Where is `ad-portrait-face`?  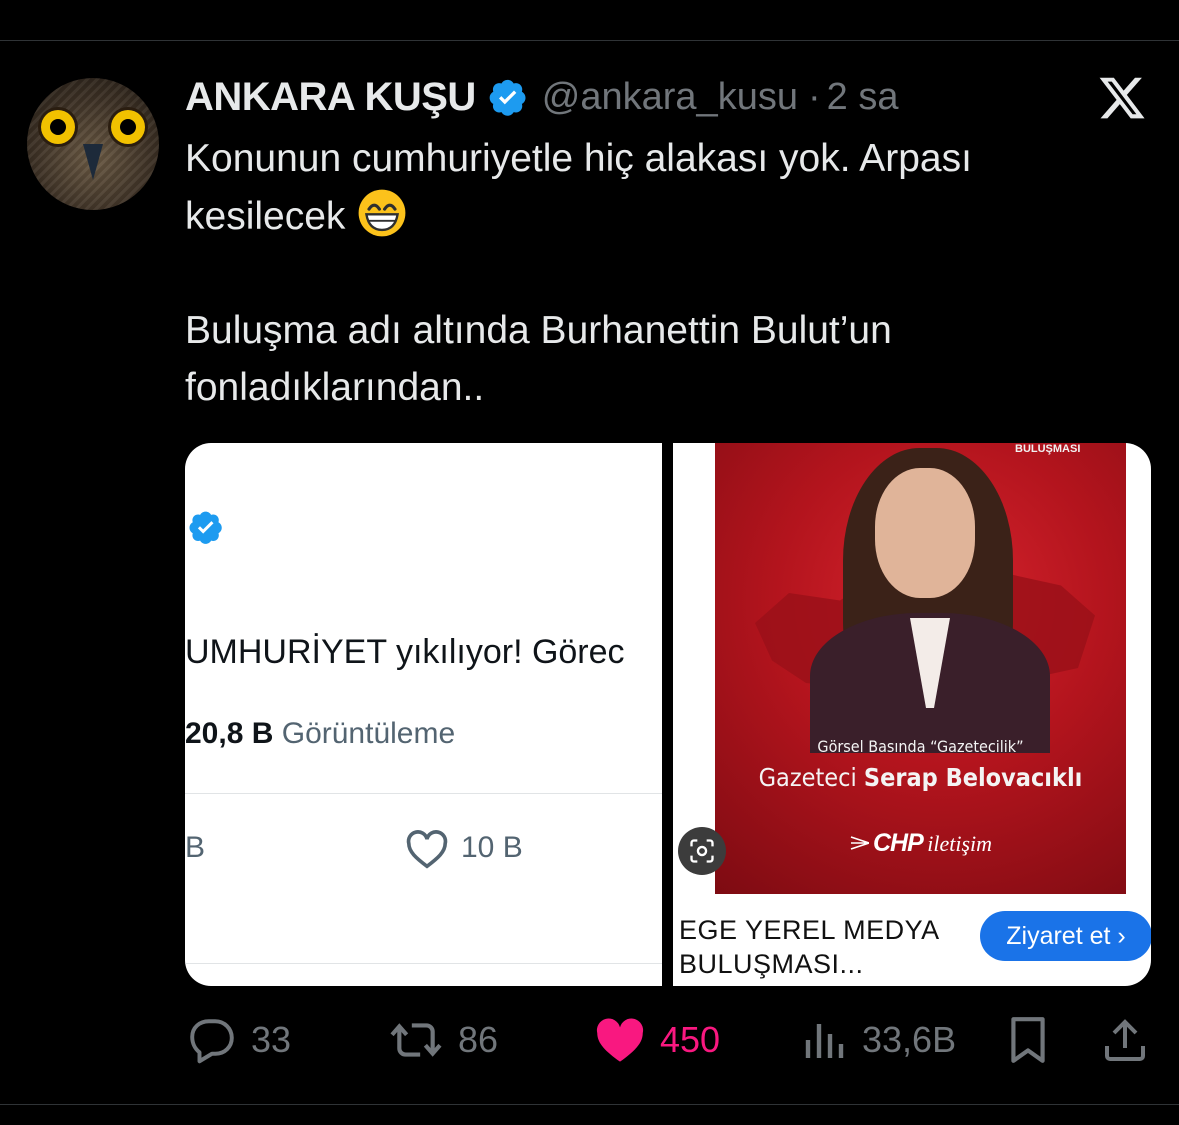
ad-portrait-face is located at coordinates (925, 533).